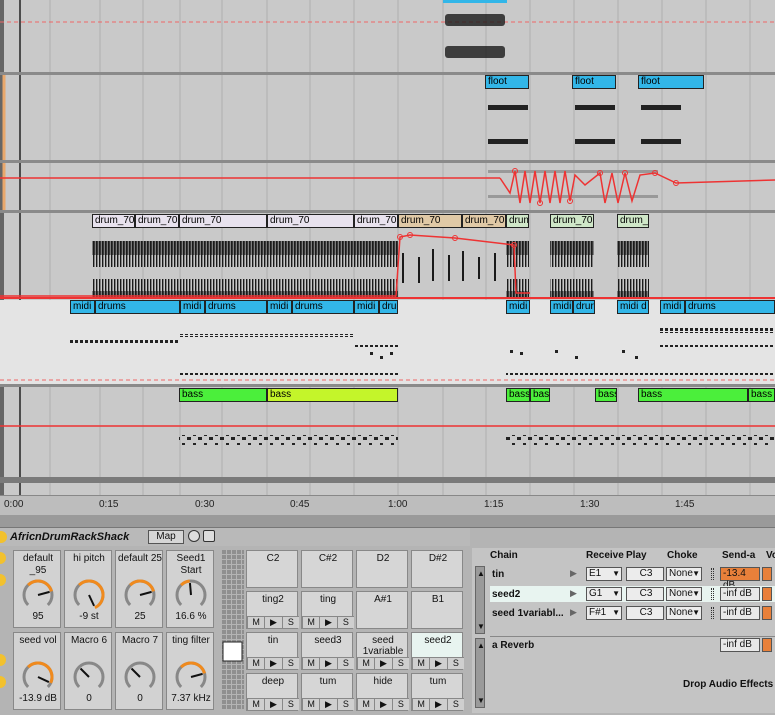 The width and height of the screenshot is (775, 715). I want to click on chain-row: seed2 ▶ G1 ▼ C3 None ▼ -inf dB, so click(632, 594).